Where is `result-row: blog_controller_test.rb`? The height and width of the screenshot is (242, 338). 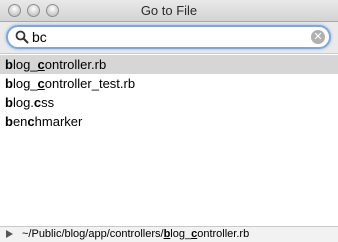 result-row: blog_controller_test.rb is located at coordinates (169, 83).